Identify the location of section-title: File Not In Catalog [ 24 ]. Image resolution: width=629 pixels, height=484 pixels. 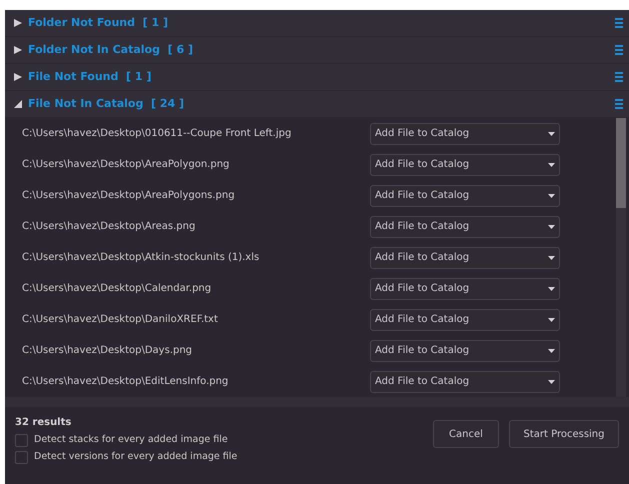
(107, 104).